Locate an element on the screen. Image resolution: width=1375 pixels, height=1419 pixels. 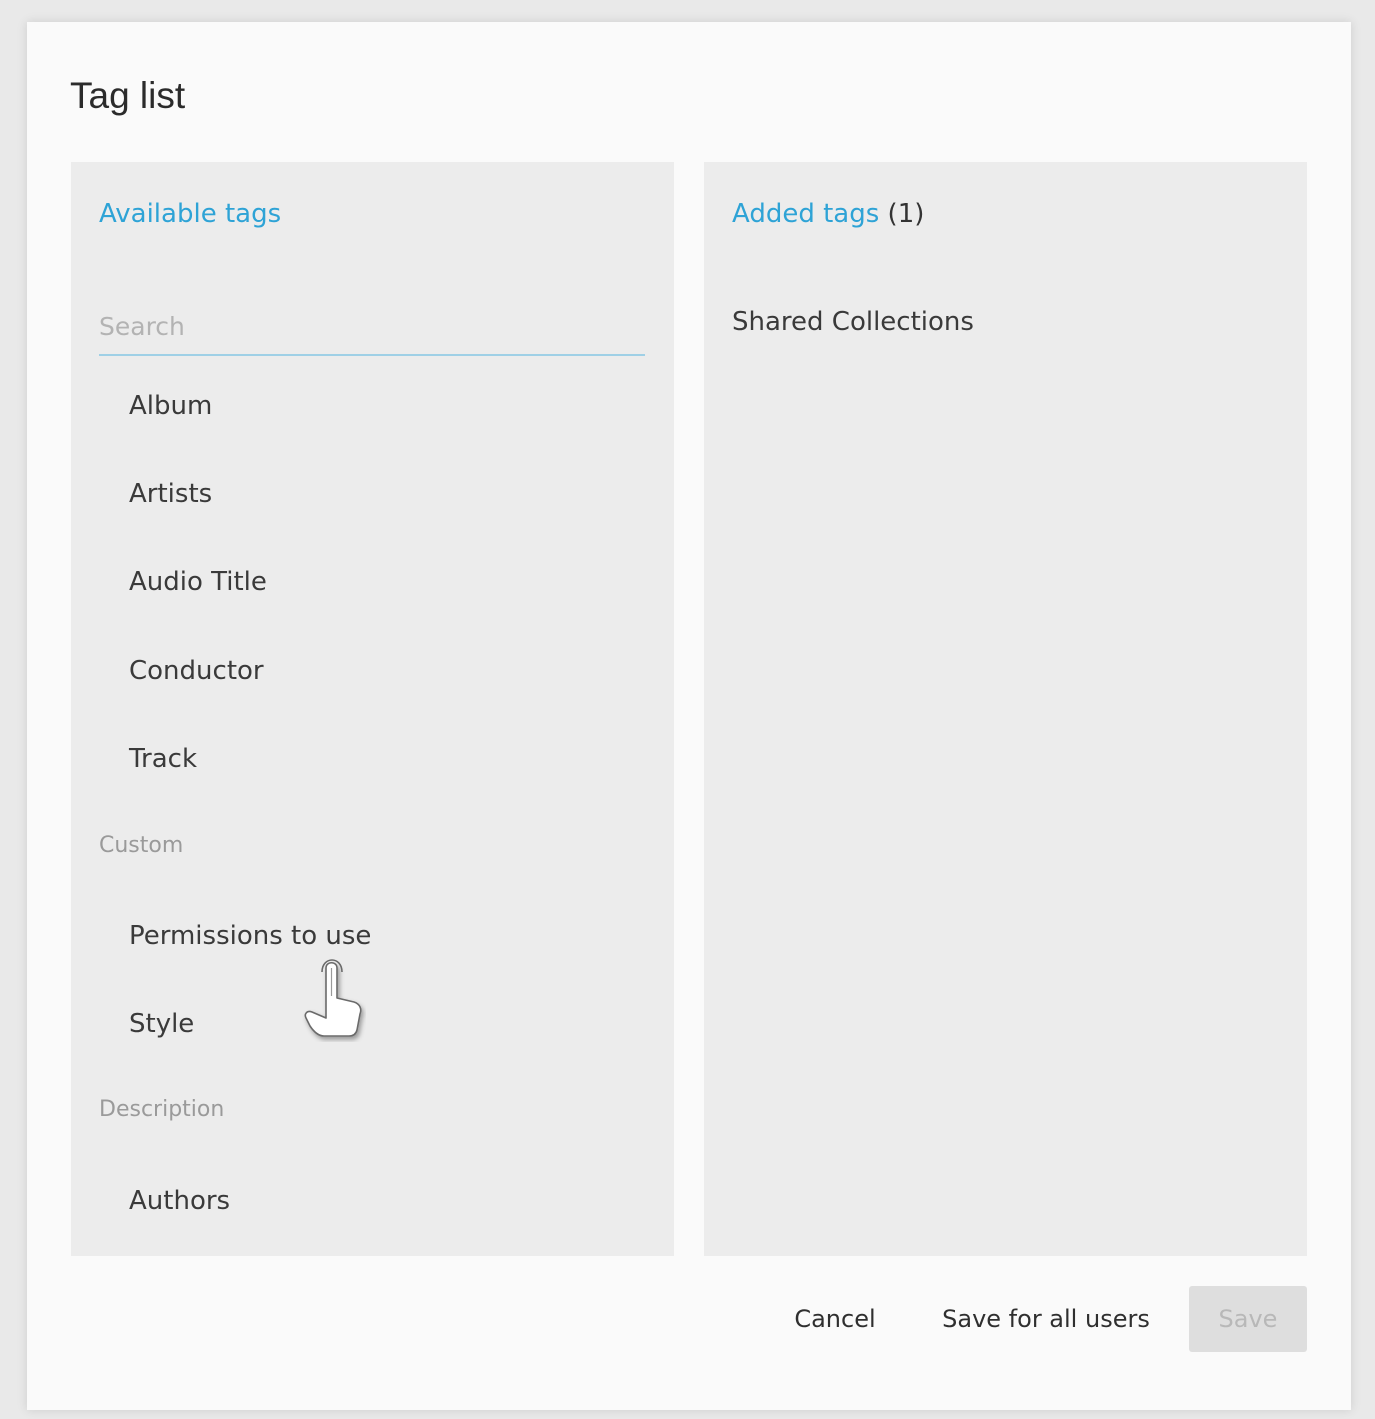
tag-item-conductor: Conductor is located at coordinates (196, 671).